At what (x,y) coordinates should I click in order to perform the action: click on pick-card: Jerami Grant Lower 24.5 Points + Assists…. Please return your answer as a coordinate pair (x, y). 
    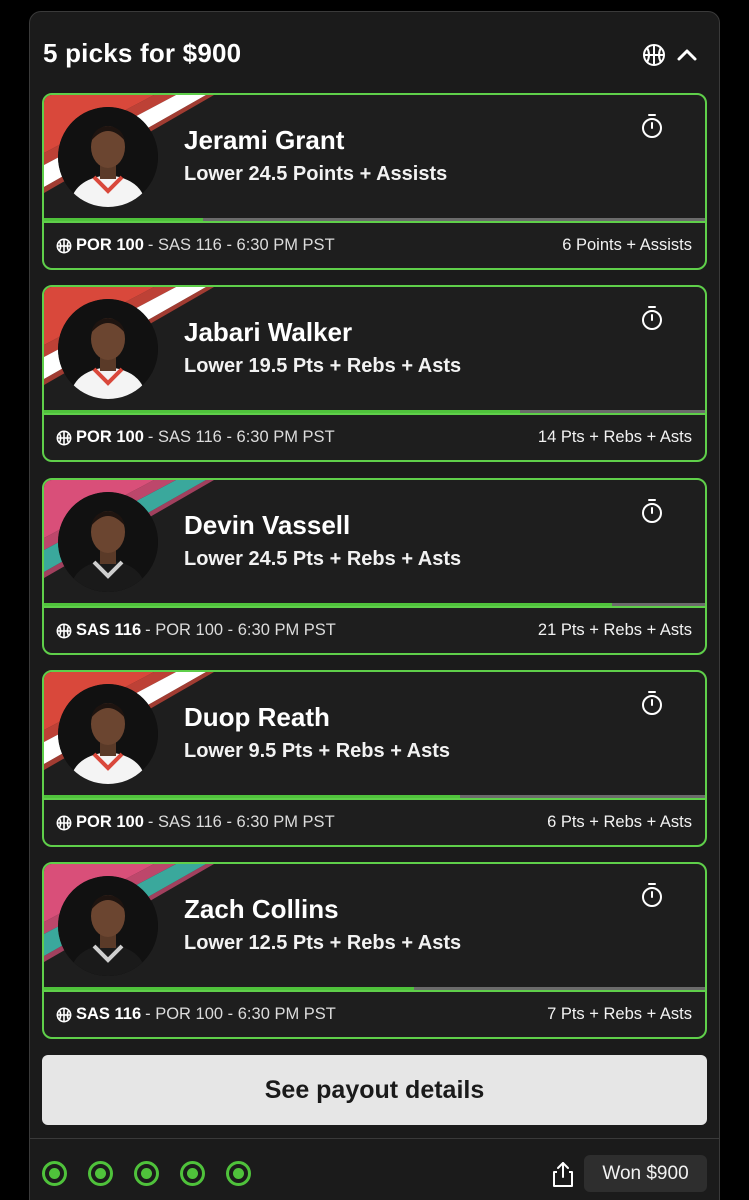
    Looking at the image, I should click on (374, 181).